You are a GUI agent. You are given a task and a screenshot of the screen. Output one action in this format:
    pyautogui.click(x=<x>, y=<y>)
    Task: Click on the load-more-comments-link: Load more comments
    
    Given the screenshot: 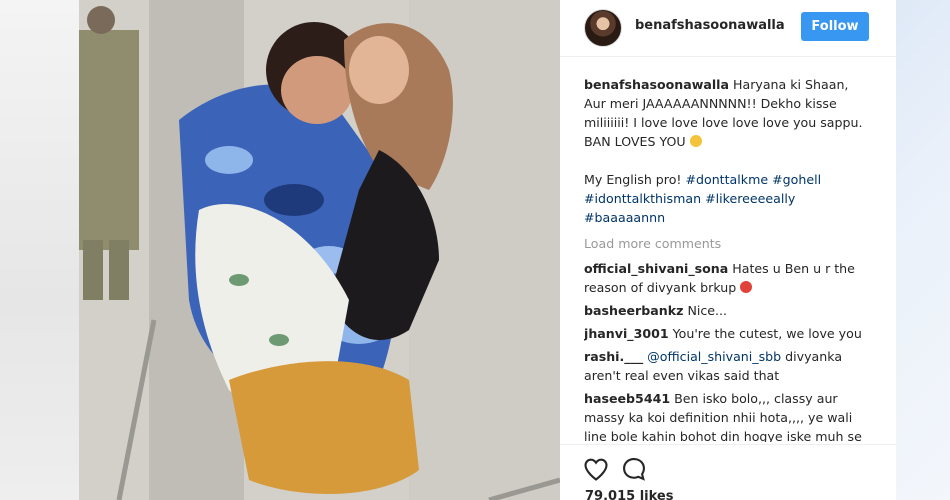 What is the action you would take?
    pyautogui.click(x=729, y=243)
    